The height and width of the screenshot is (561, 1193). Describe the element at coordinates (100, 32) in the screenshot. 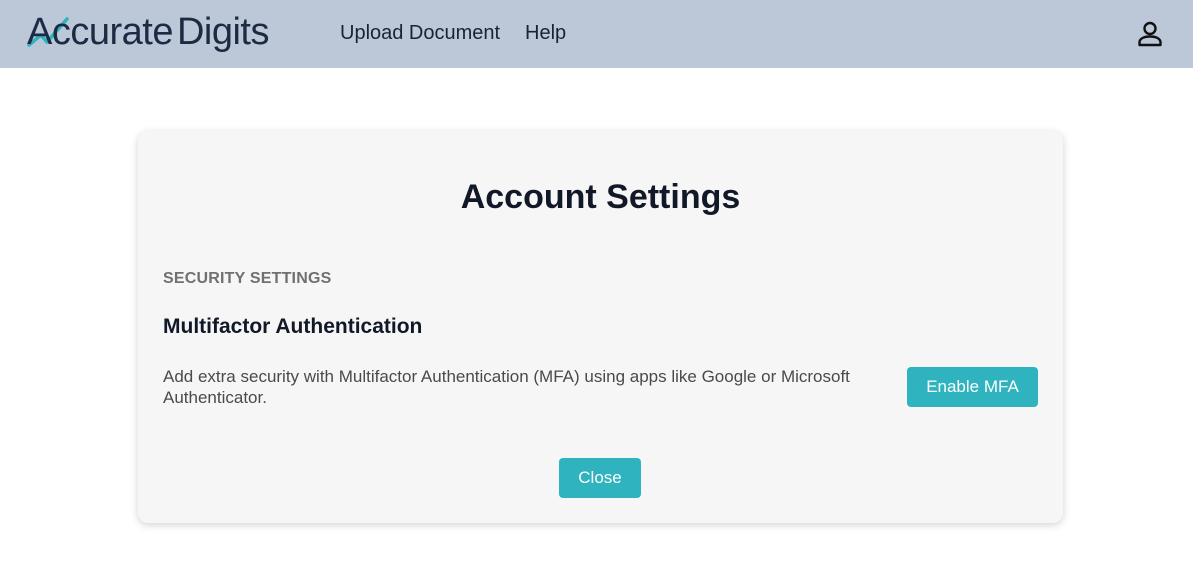

I see `logo-text-accurate: Accurate` at that location.